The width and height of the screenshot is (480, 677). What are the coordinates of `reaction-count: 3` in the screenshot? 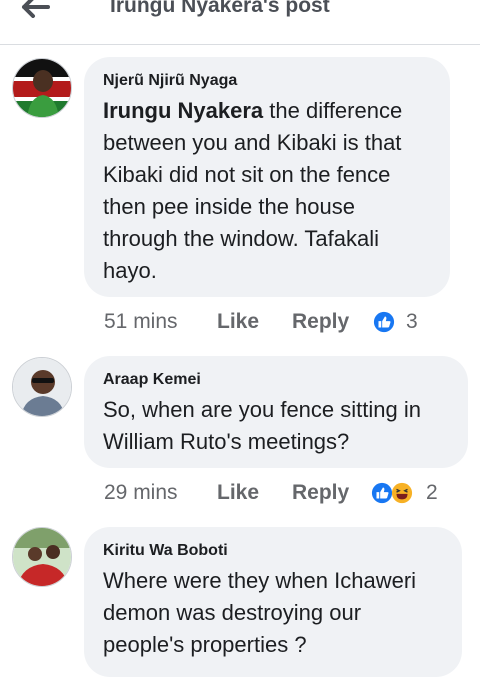 It's located at (412, 322).